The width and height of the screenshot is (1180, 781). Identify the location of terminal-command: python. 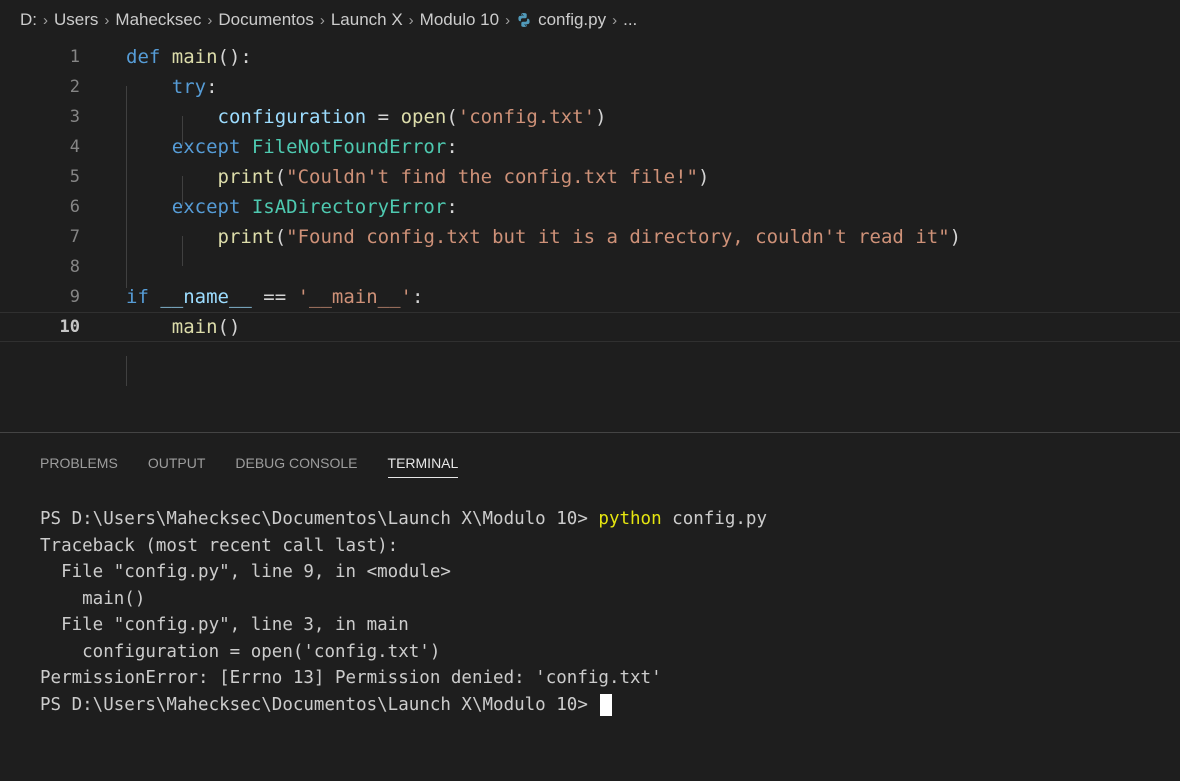
(630, 519).